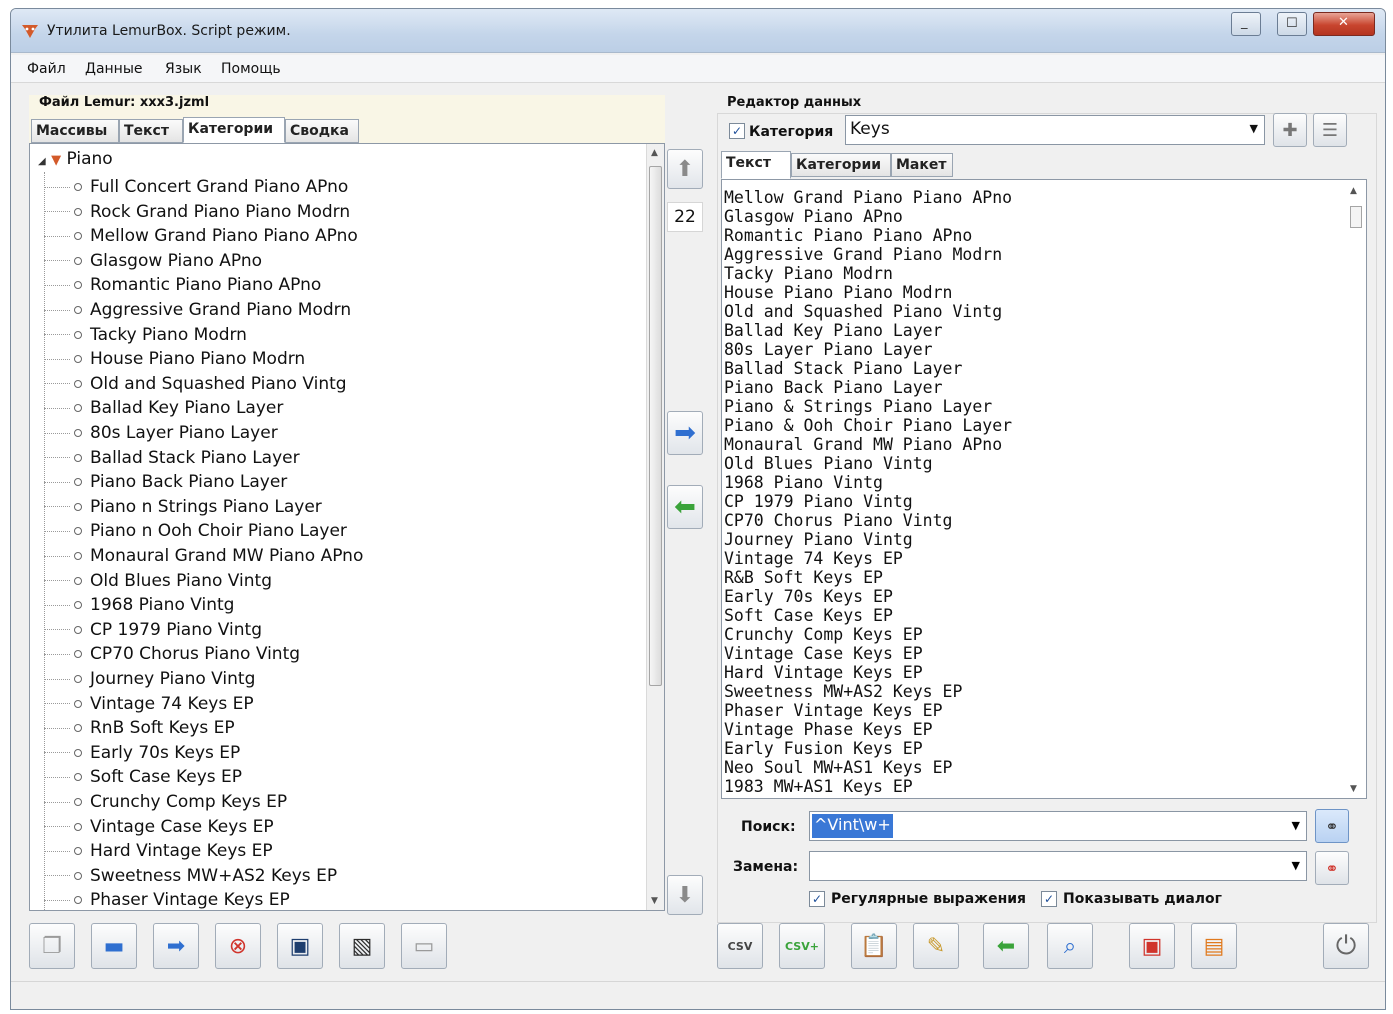 This screenshot has width=1393, height=1014. Describe the element at coordinates (1290, 130) in the screenshot. I see `add-category-button: ✚` at that location.